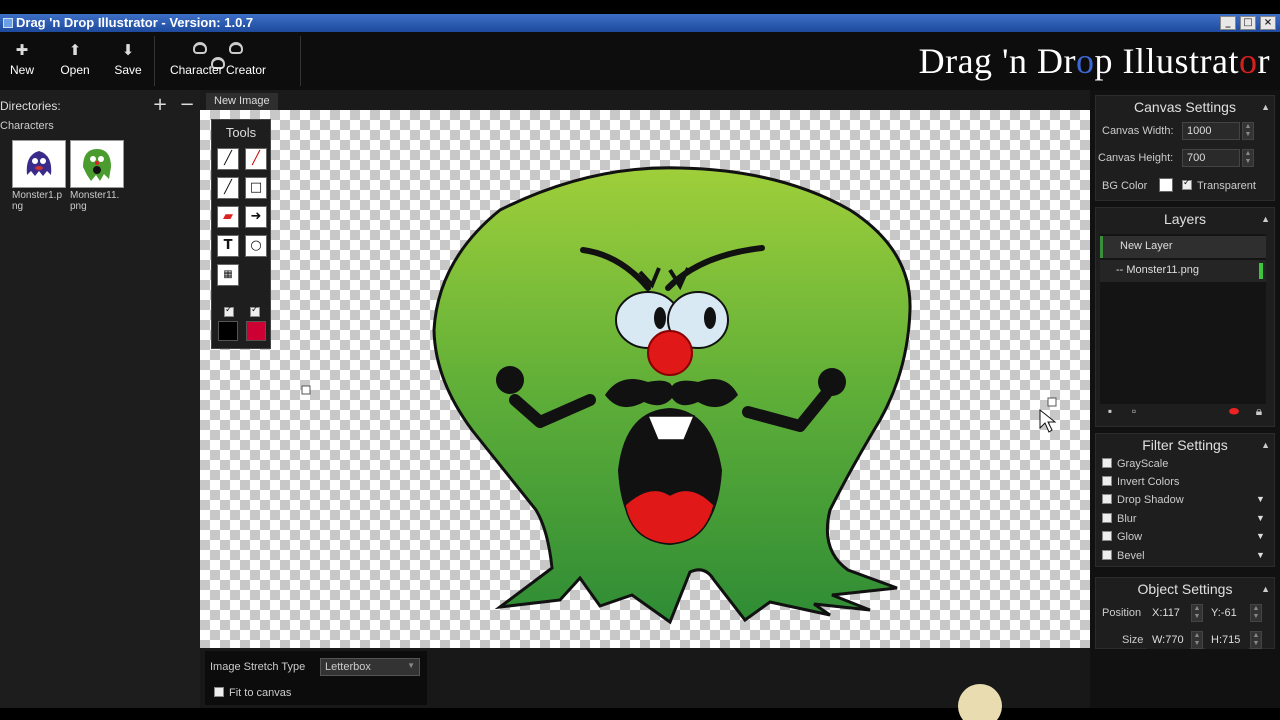 This screenshot has width=1280, height=720. I want to click on layer-item: New Layer, so click(1183, 247).